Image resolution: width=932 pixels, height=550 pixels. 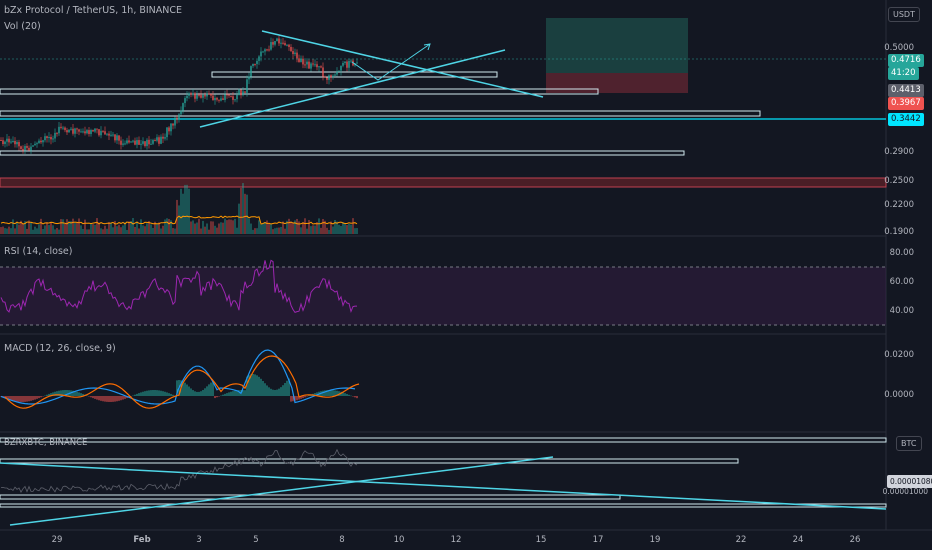 I want to click on time-tick: 3, so click(x=199, y=540).